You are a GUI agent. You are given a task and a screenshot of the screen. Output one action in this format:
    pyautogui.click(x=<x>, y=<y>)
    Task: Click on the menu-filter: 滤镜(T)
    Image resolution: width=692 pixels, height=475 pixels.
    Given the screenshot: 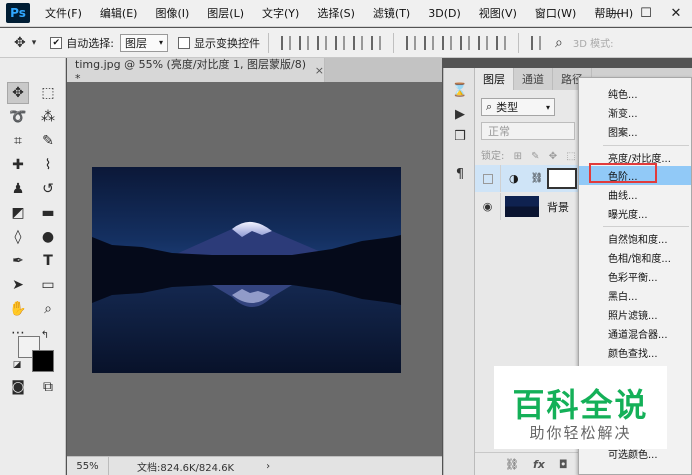 What is the action you would take?
    pyautogui.click(x=391, y=13)
    